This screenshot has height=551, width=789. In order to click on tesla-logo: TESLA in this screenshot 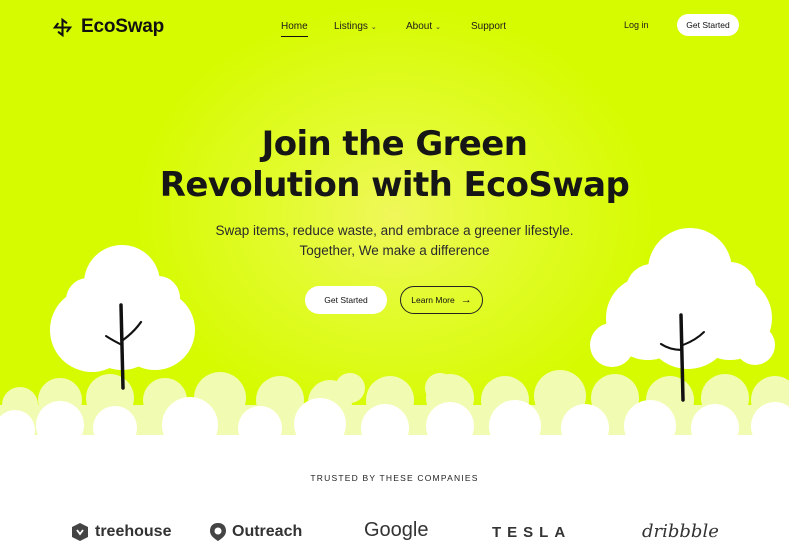, I will do `click(531, 532)`.